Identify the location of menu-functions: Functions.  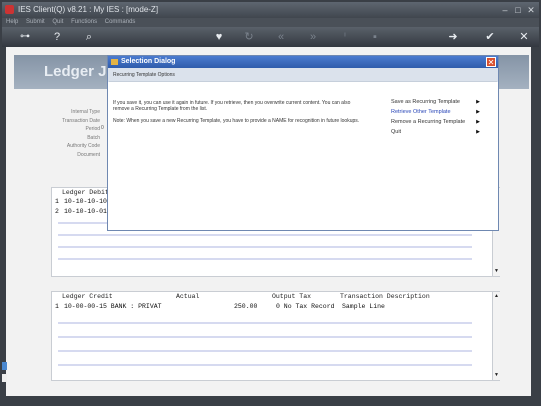
(84, 22).